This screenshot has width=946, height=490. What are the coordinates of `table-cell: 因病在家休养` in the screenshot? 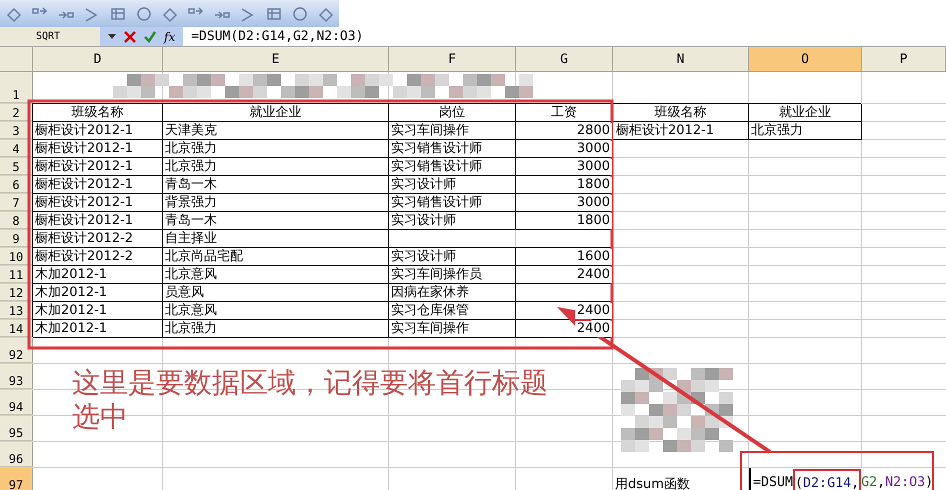 It's located at (452, 293).